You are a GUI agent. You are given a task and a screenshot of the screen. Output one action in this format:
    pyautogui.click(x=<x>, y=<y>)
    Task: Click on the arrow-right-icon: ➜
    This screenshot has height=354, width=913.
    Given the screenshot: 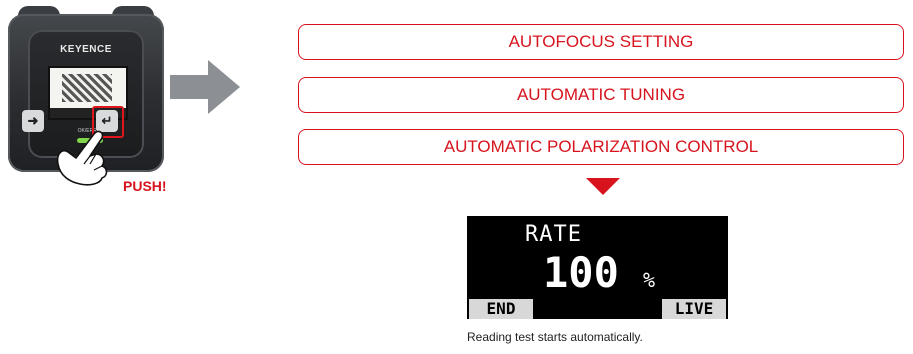 What is the action you would take?
    pyautogui.click(x=33, y=120)
    